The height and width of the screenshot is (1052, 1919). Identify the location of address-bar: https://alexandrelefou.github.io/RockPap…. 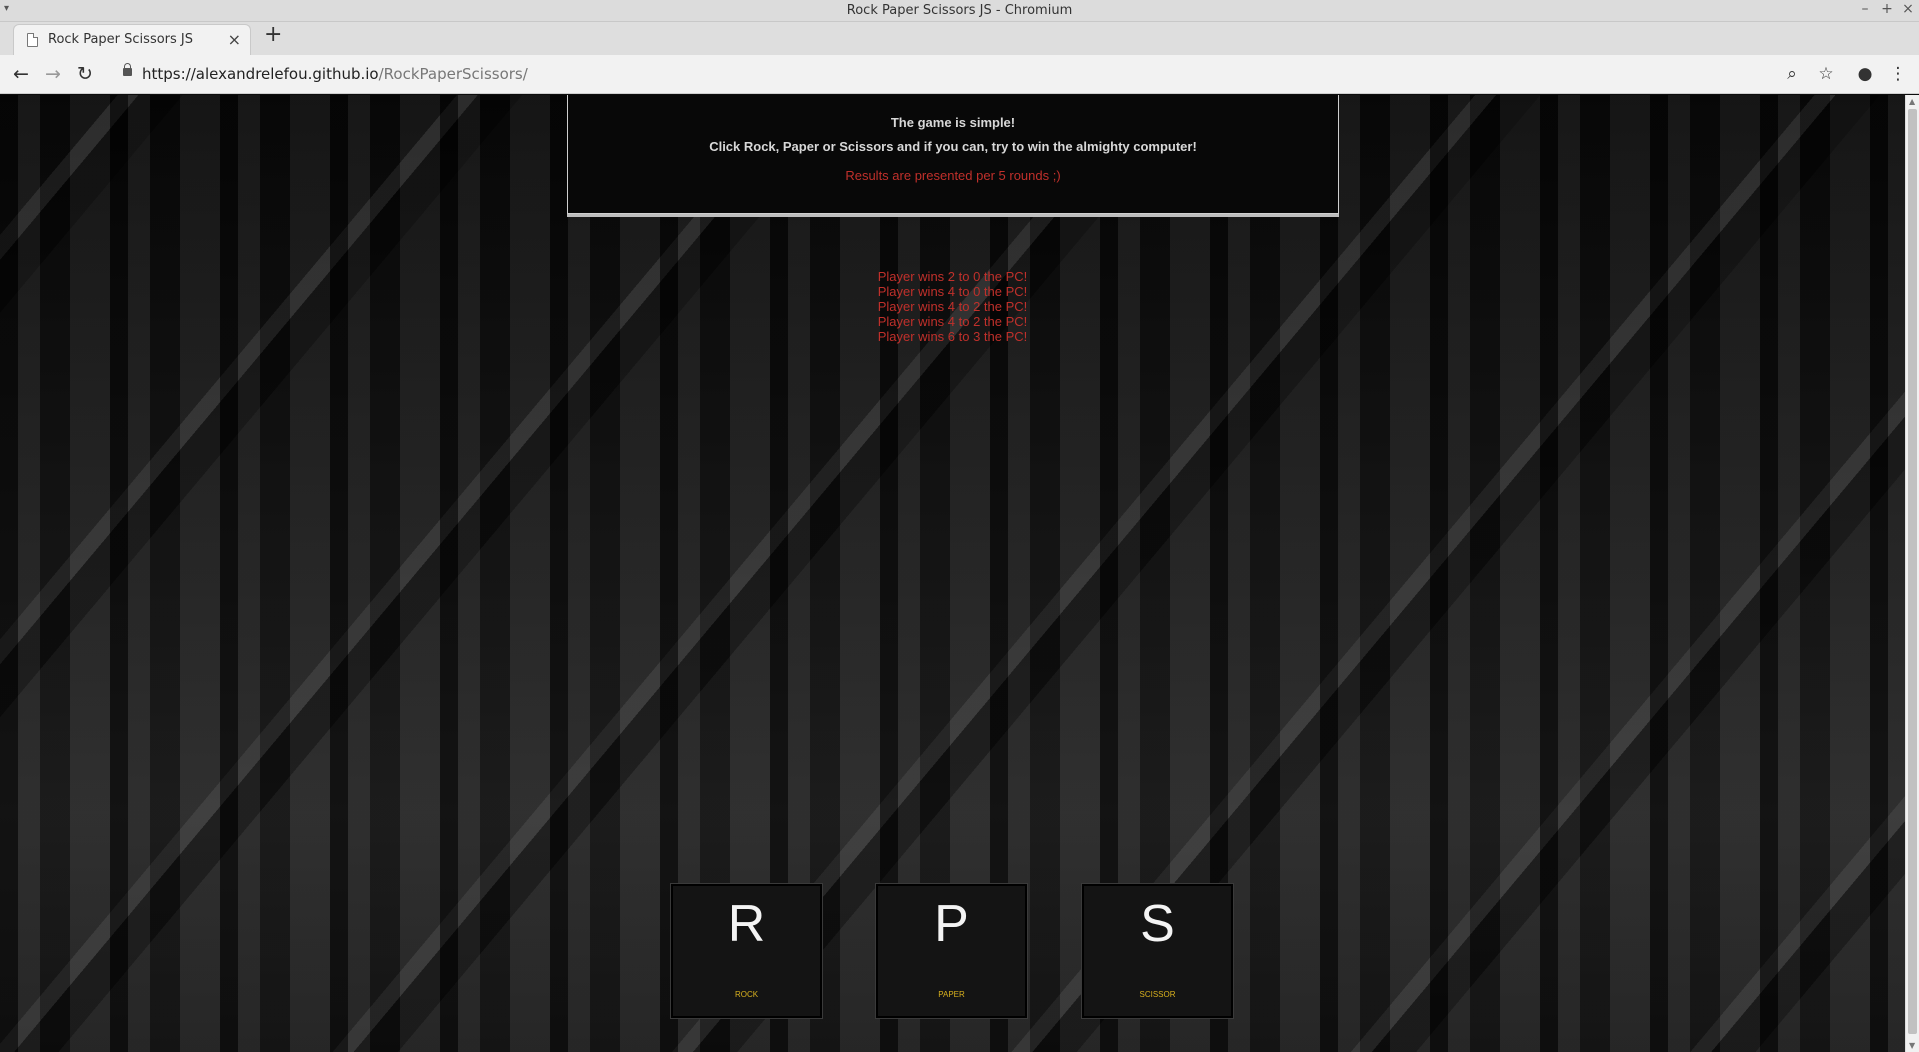
(945, 74).